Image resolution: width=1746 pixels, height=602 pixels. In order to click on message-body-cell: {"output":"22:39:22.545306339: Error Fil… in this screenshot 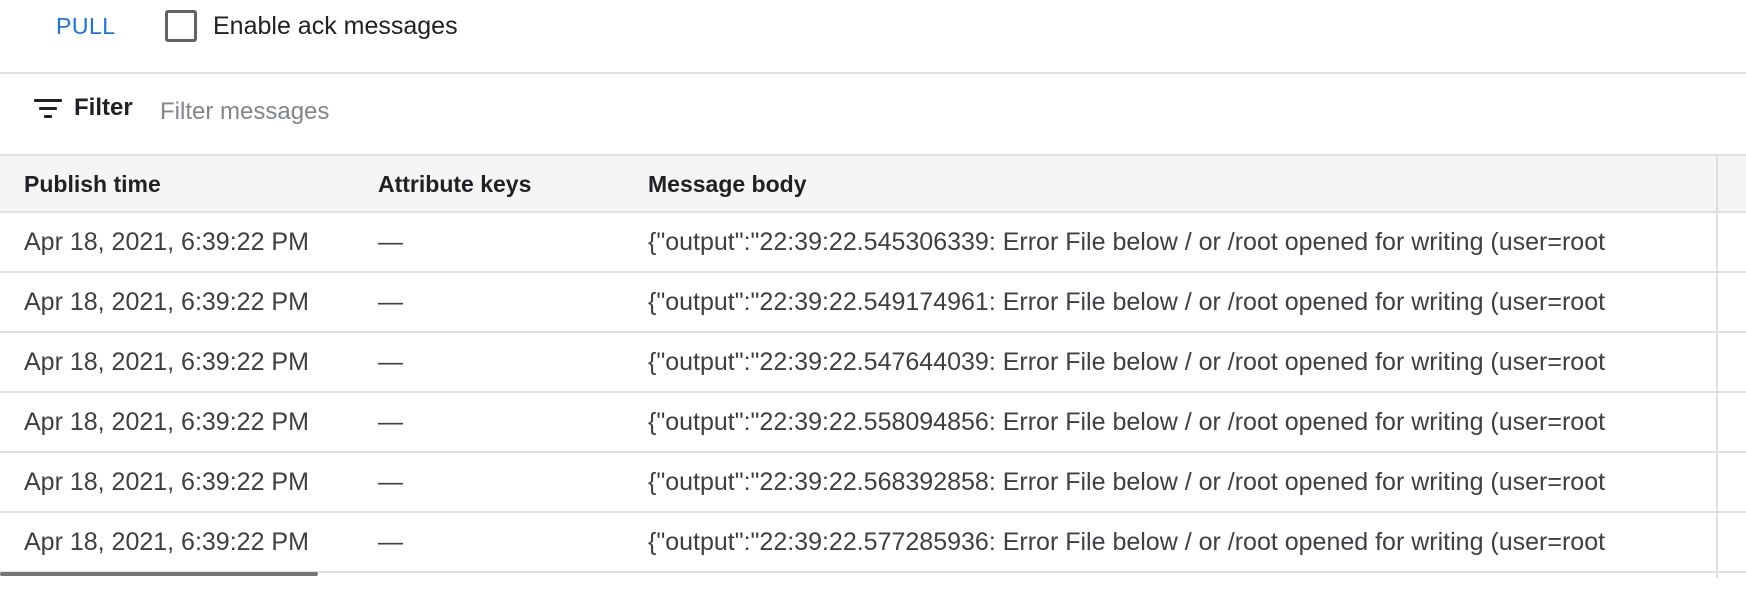, I will do `click(1127, 241)`.